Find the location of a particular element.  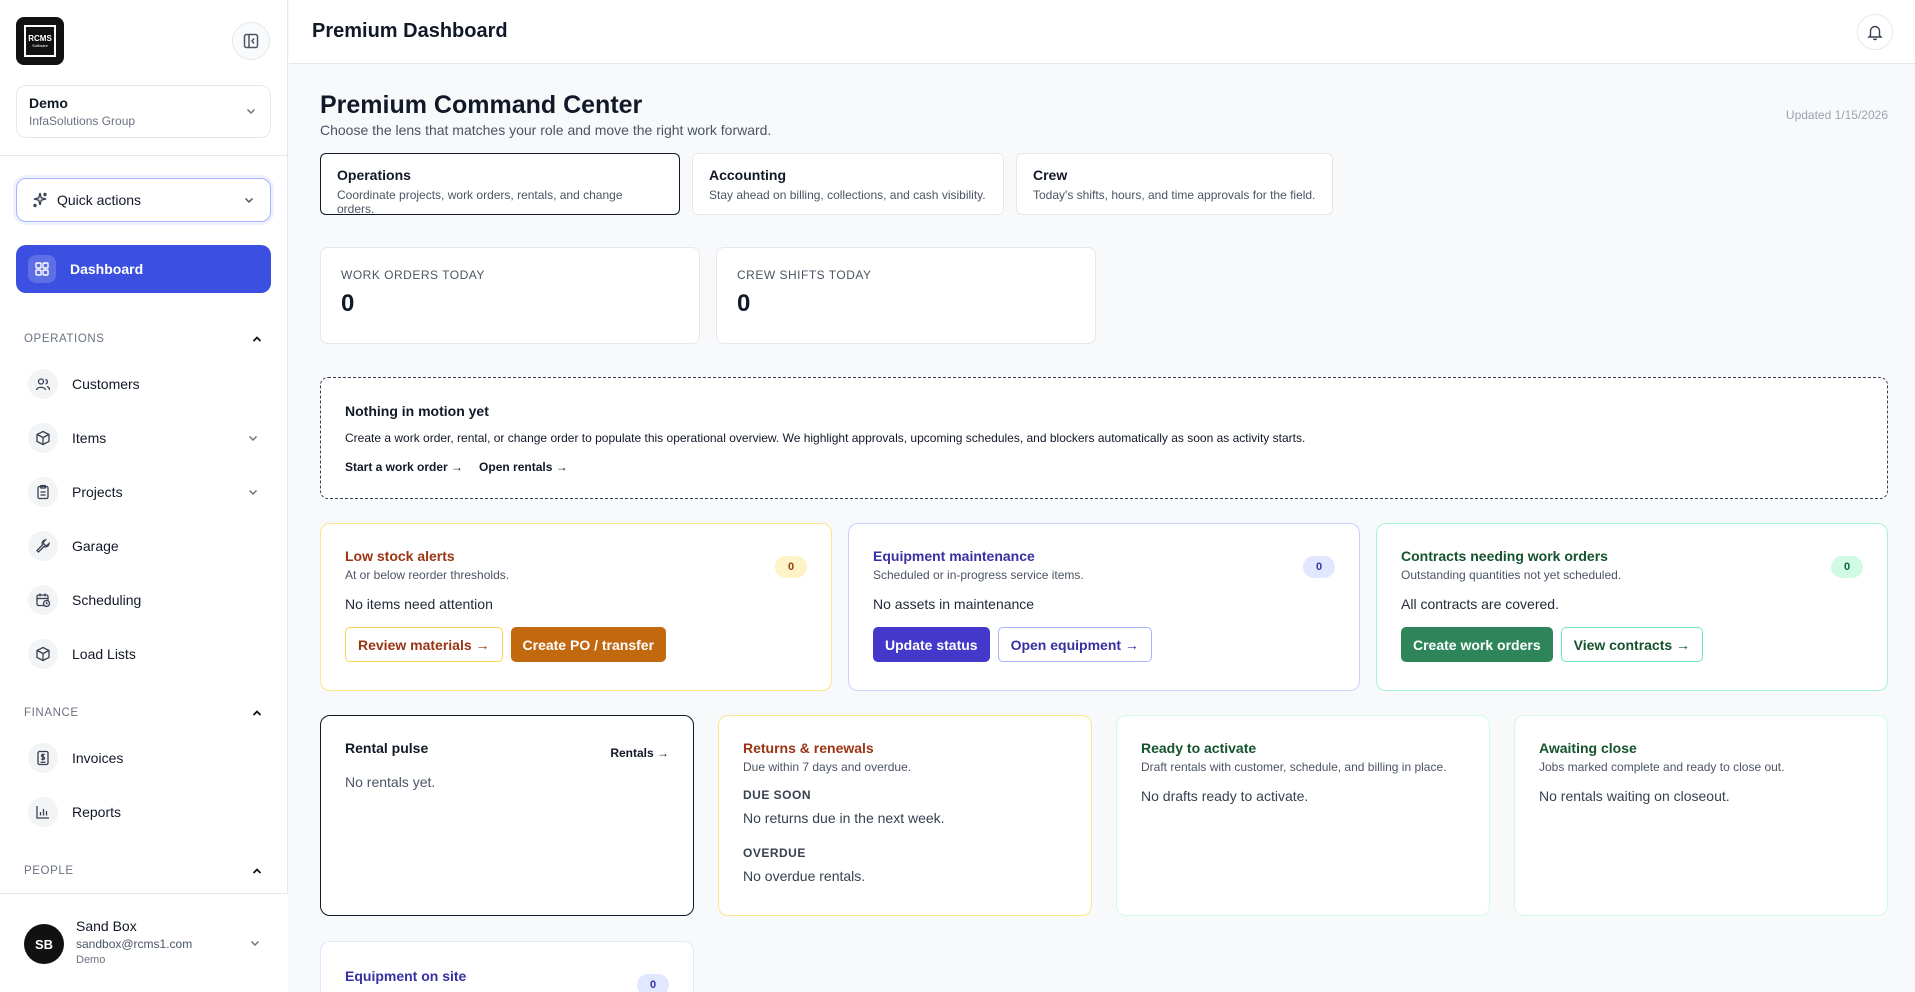

create-po-transfer-button: Create PO / transfer is located at coordinates (588, 644).